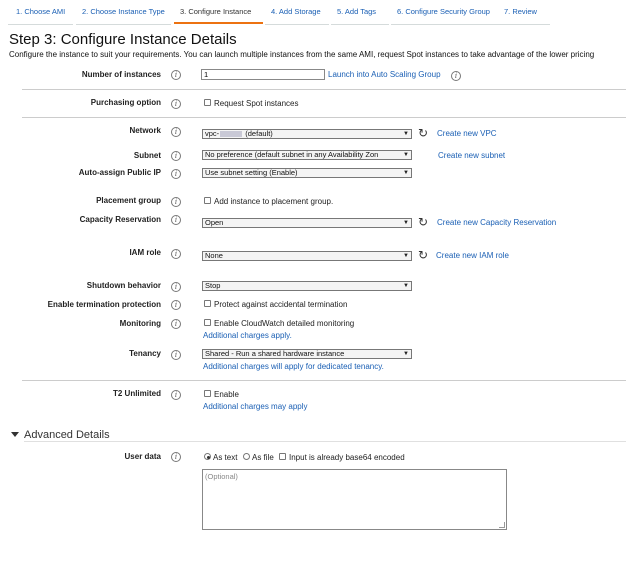 Image resolution: width=628 pixels, height=570 pixels. Describe the element at coordinates (307, 256) in the screenshot. I see `iam-select: None ▼` at that location.